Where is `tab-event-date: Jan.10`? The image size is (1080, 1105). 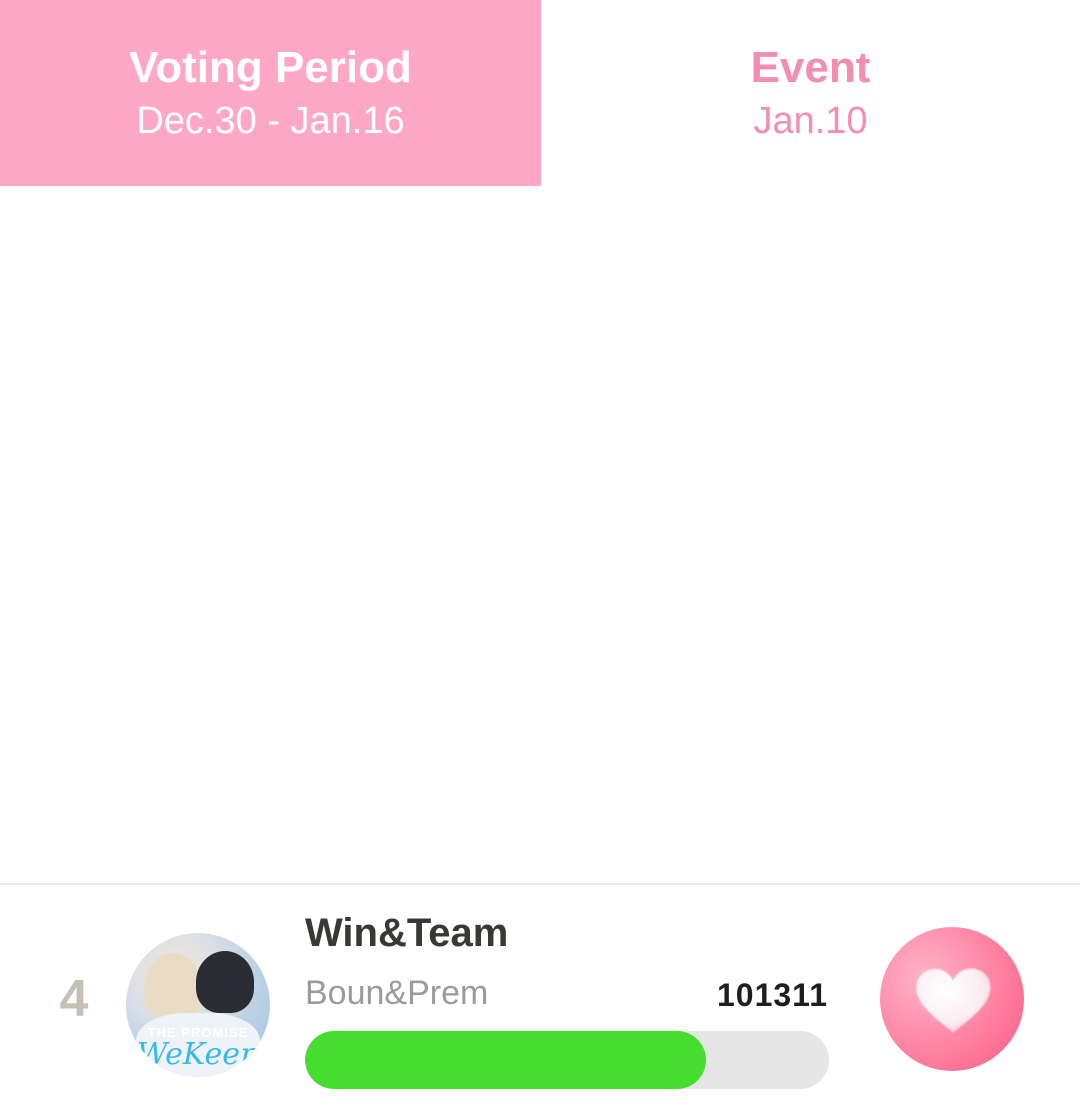
tab-event-date: Jan.10 is located at coordinates (810, 121).